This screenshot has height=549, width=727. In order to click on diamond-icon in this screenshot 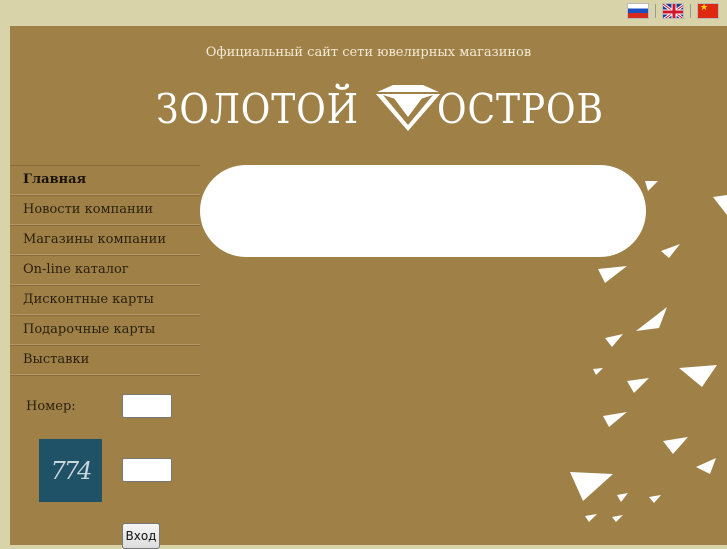, I will do `click(407, 108)`.